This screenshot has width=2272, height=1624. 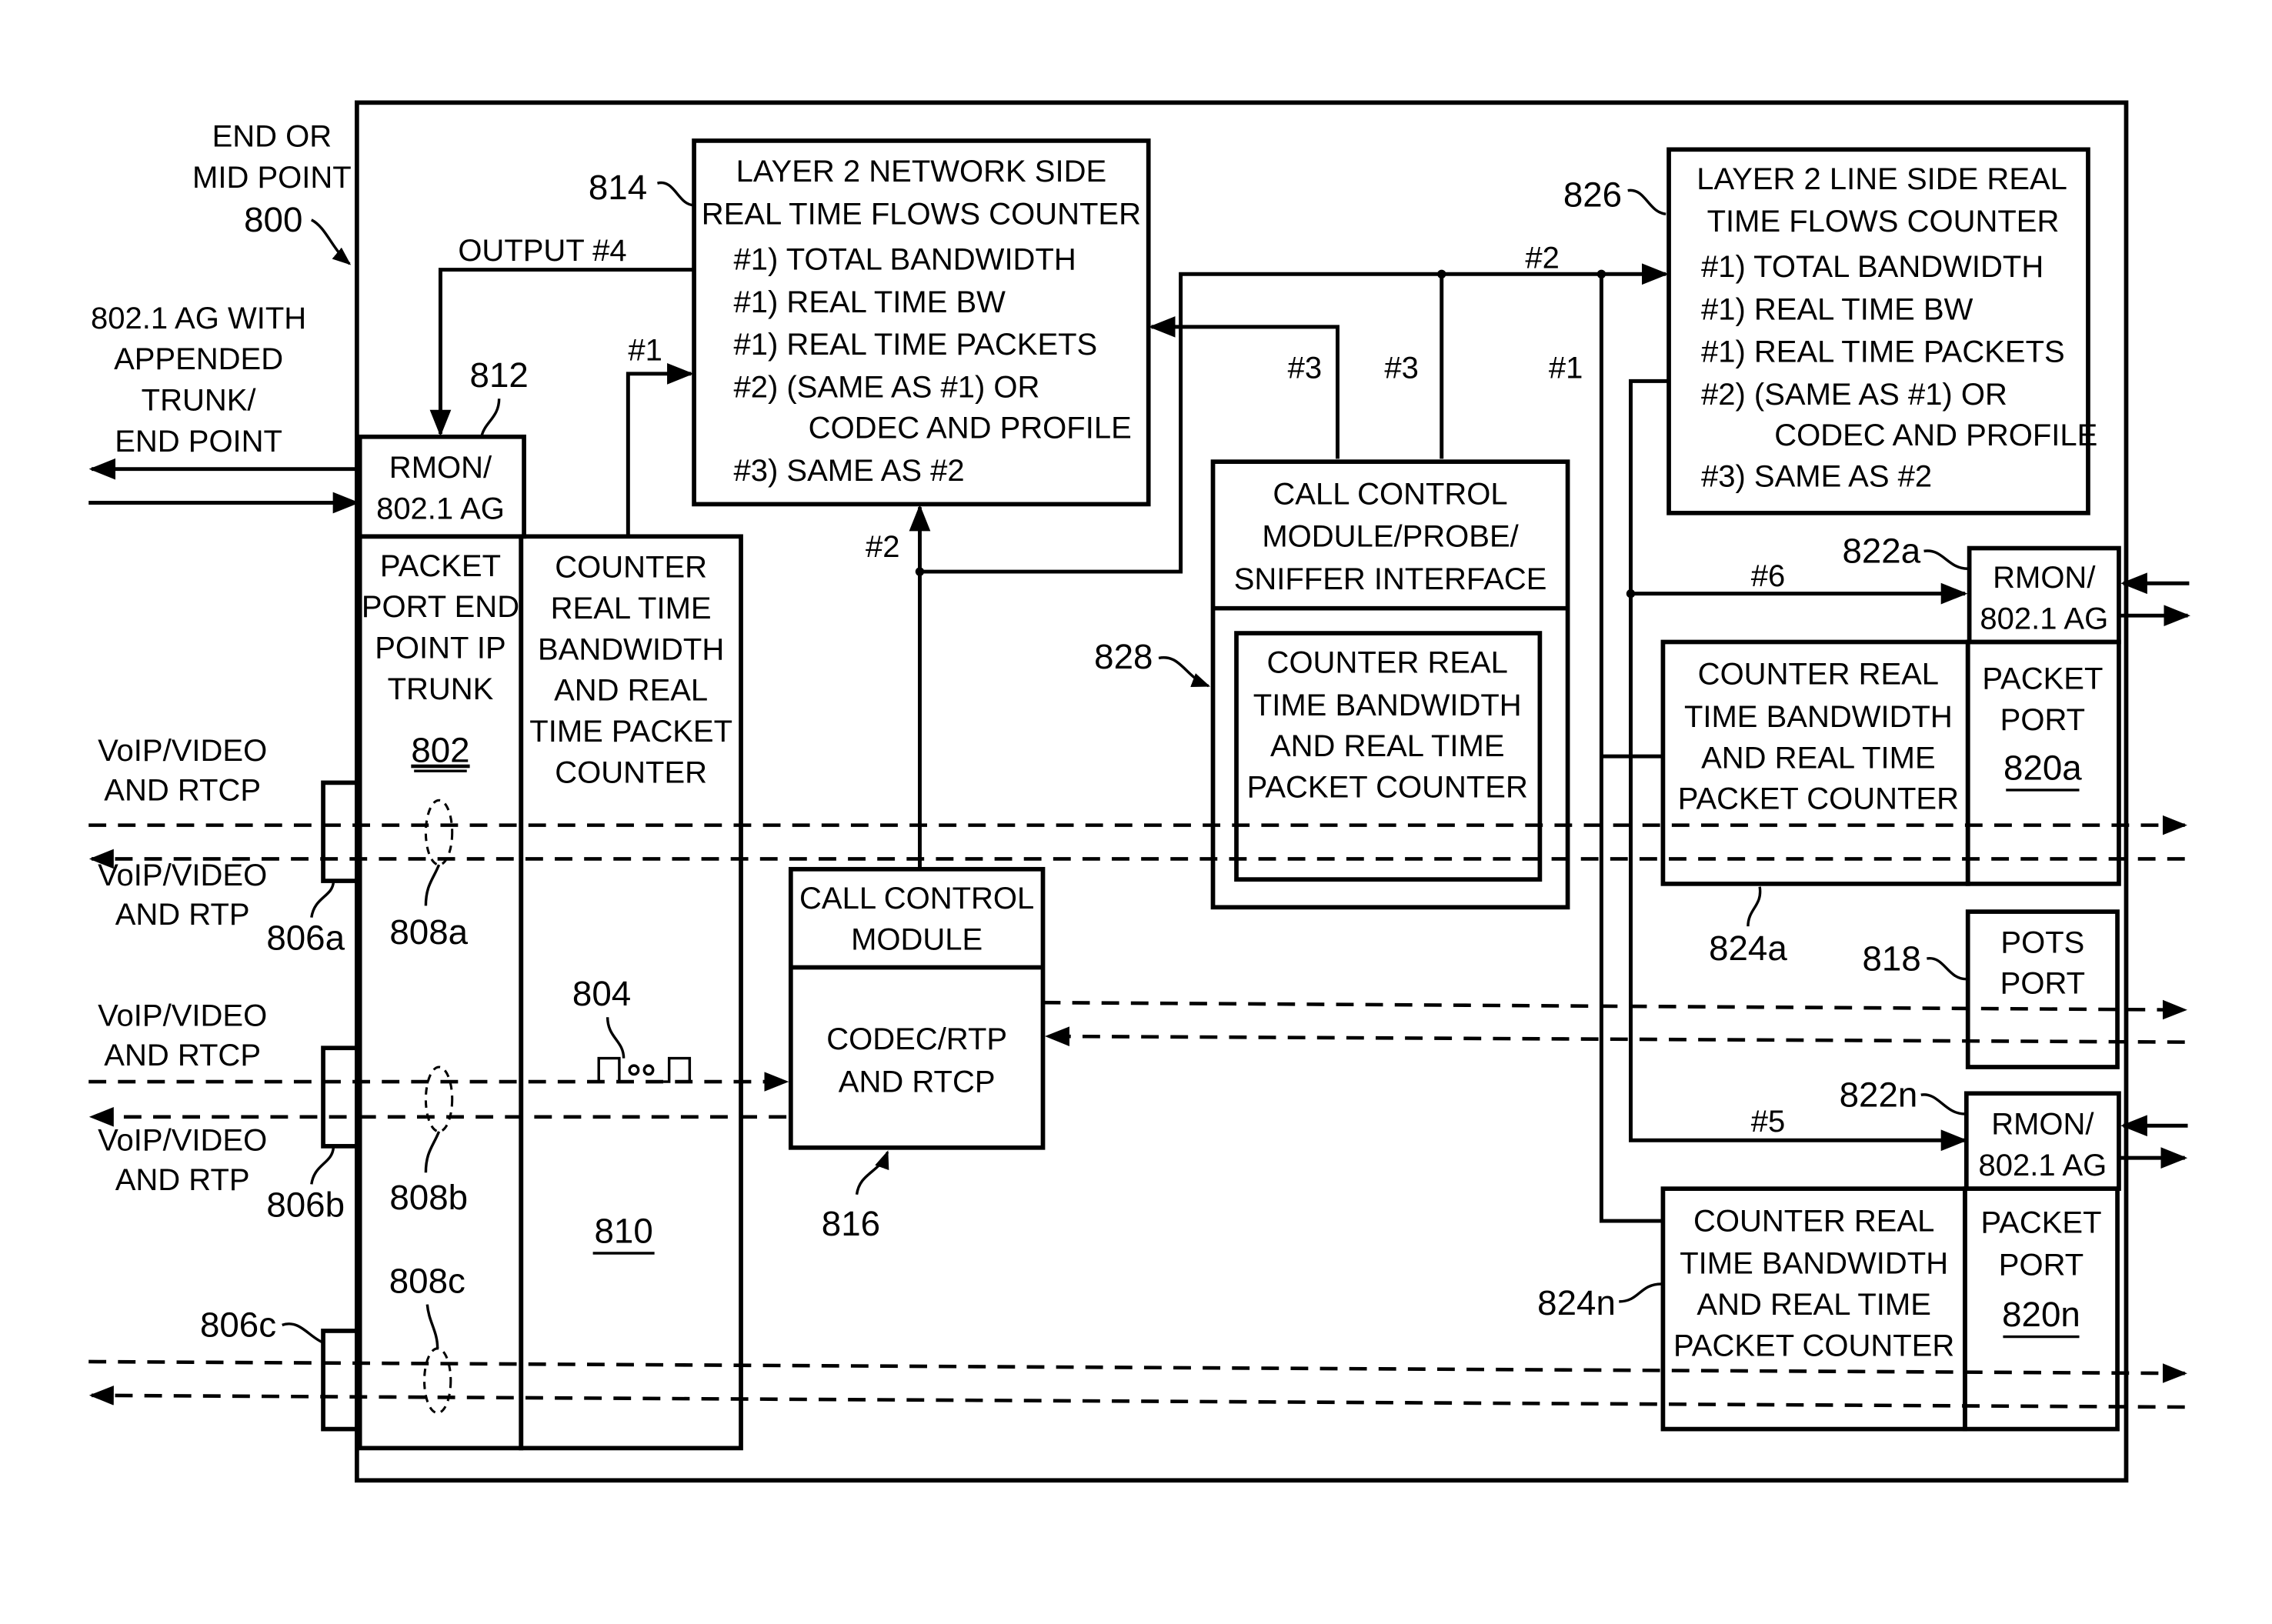 What do you see at coordinates (440, 607) in the screenshot?
I see `packet-port-802-line2: PORT END` at bounding box center [440, 607].